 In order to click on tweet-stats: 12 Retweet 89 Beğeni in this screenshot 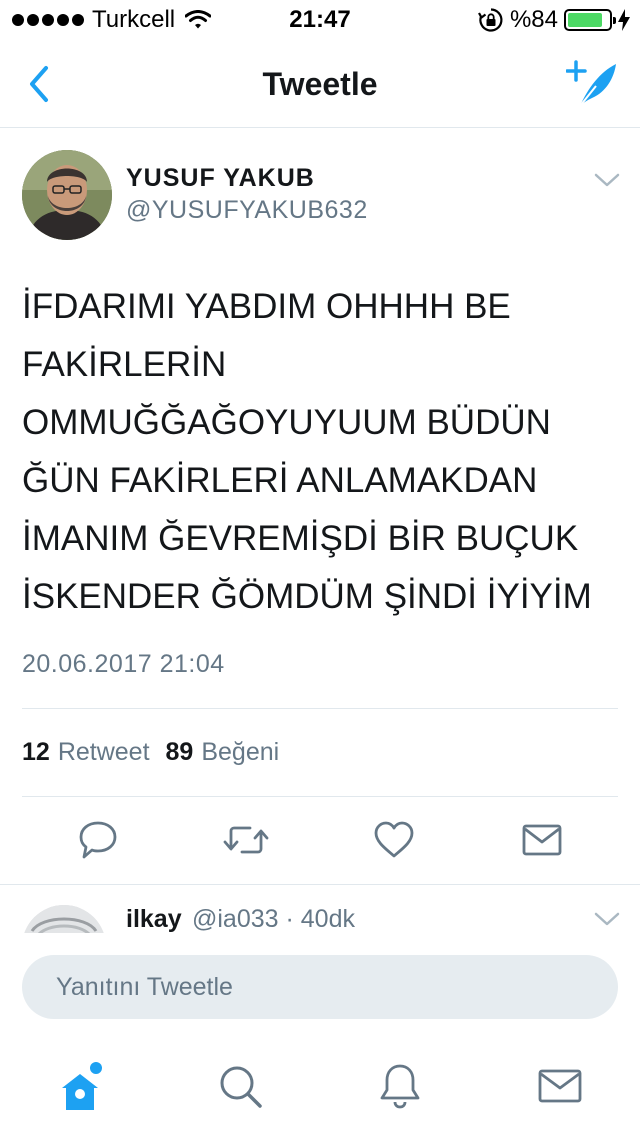, I will do `click(150, 752)`.